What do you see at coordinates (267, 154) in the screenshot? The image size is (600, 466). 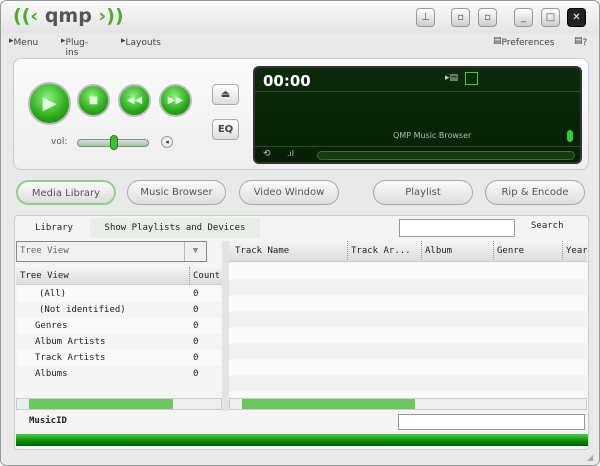 I see `repeat-icon: ⟲` at bounding box center [267, 154].